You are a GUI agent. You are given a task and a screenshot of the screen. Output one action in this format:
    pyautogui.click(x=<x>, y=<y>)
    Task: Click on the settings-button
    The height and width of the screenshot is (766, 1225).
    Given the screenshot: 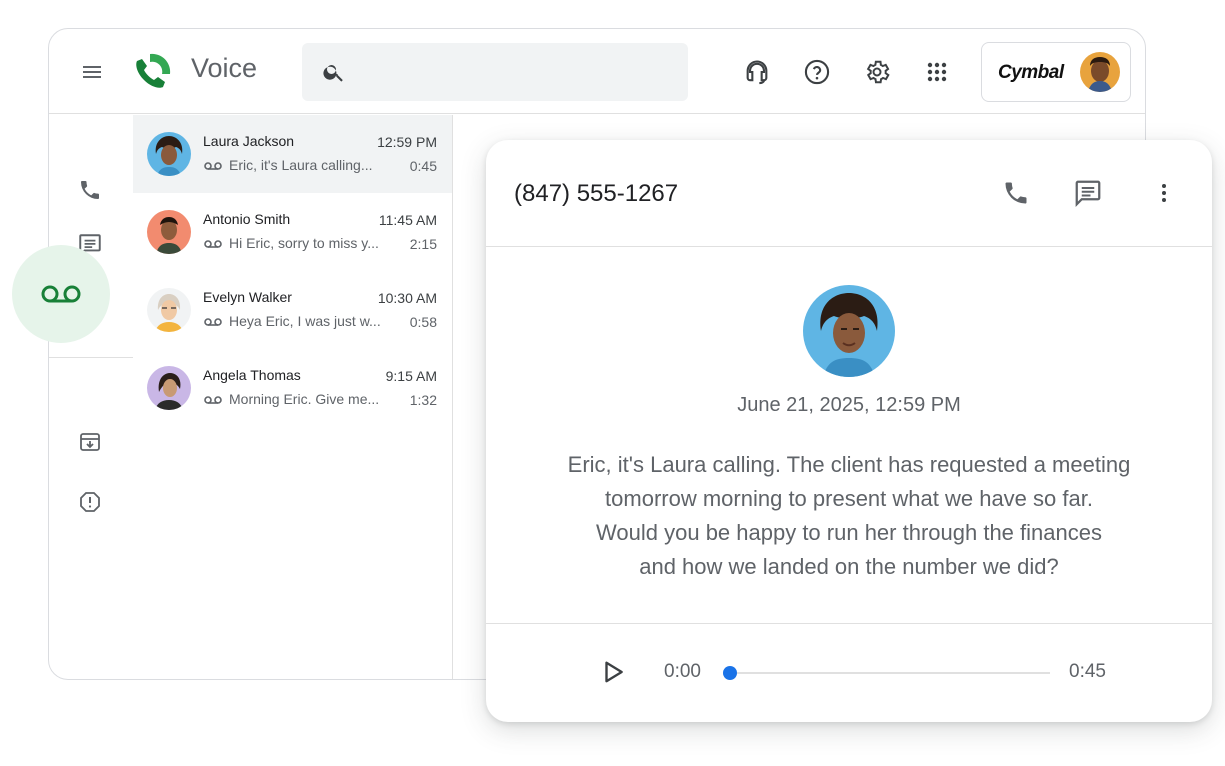 What is the action you would take?
    pyautogui.click(x=877, y=72)
    